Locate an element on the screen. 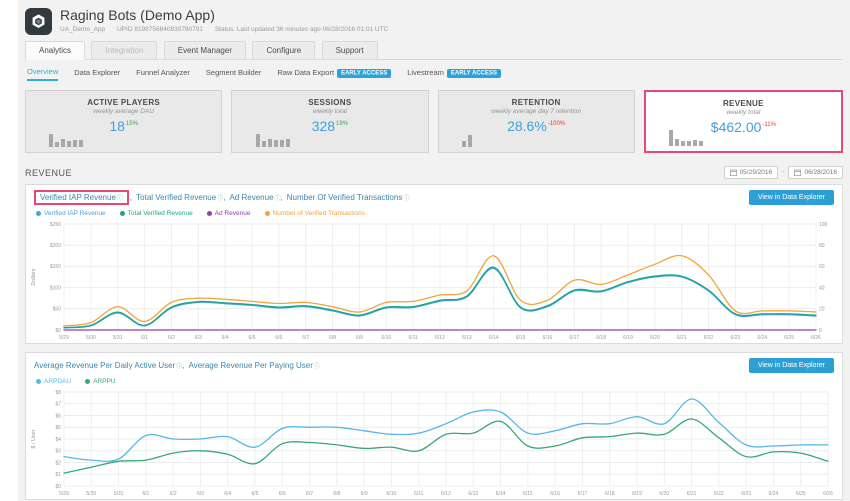 Image resolution: width=850 pixels, height=501 pixels. svg-text: 6/11 is located at coordinates (413, 338).